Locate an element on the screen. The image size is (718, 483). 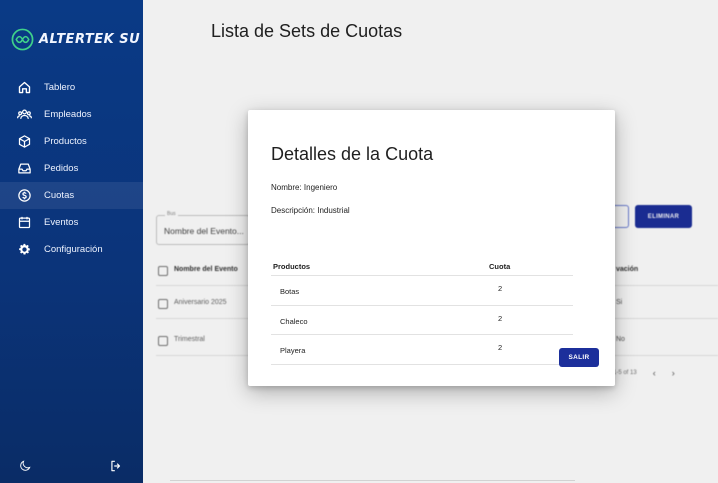
product-name: Botas is located at coordinates (290, 291).